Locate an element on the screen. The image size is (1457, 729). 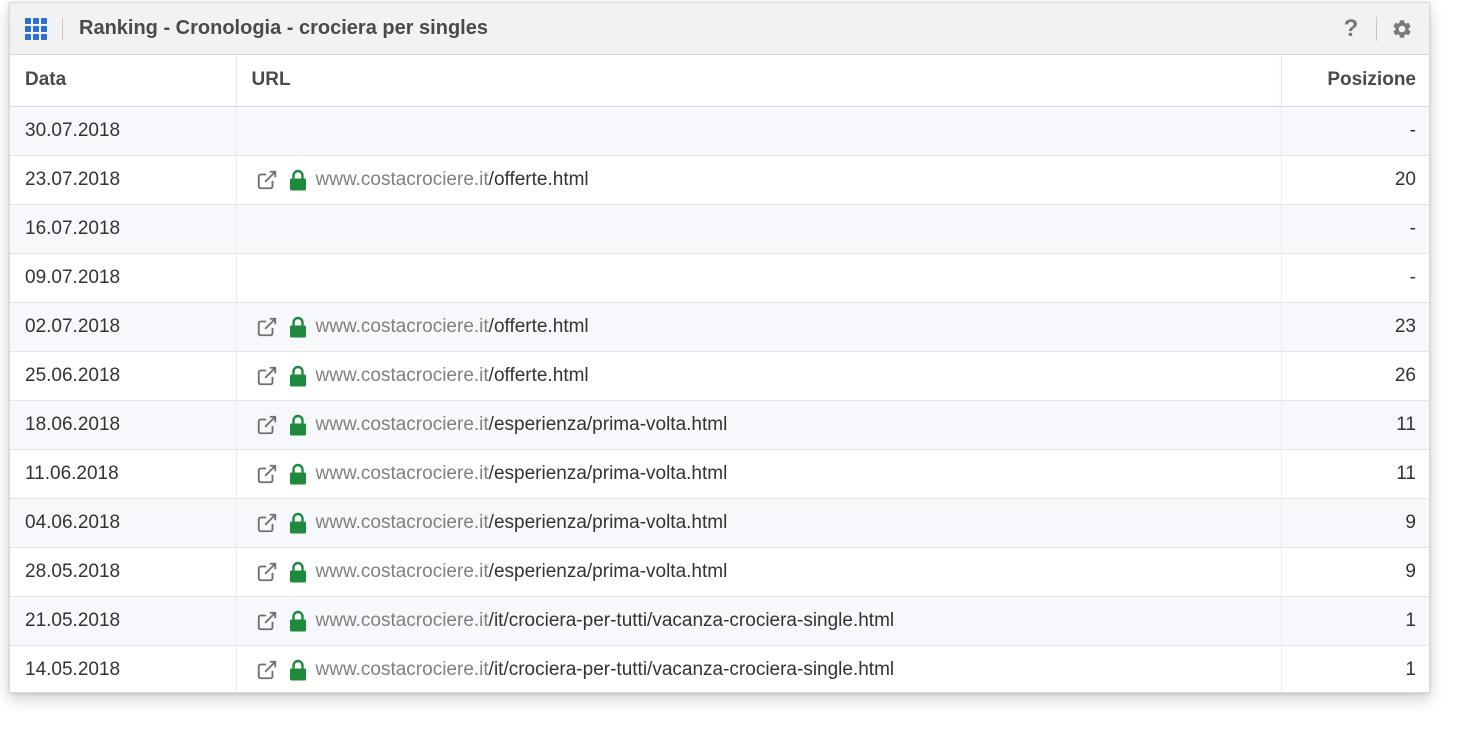
table-row: 30.07.2018 - is located at coordinates (719, 131).